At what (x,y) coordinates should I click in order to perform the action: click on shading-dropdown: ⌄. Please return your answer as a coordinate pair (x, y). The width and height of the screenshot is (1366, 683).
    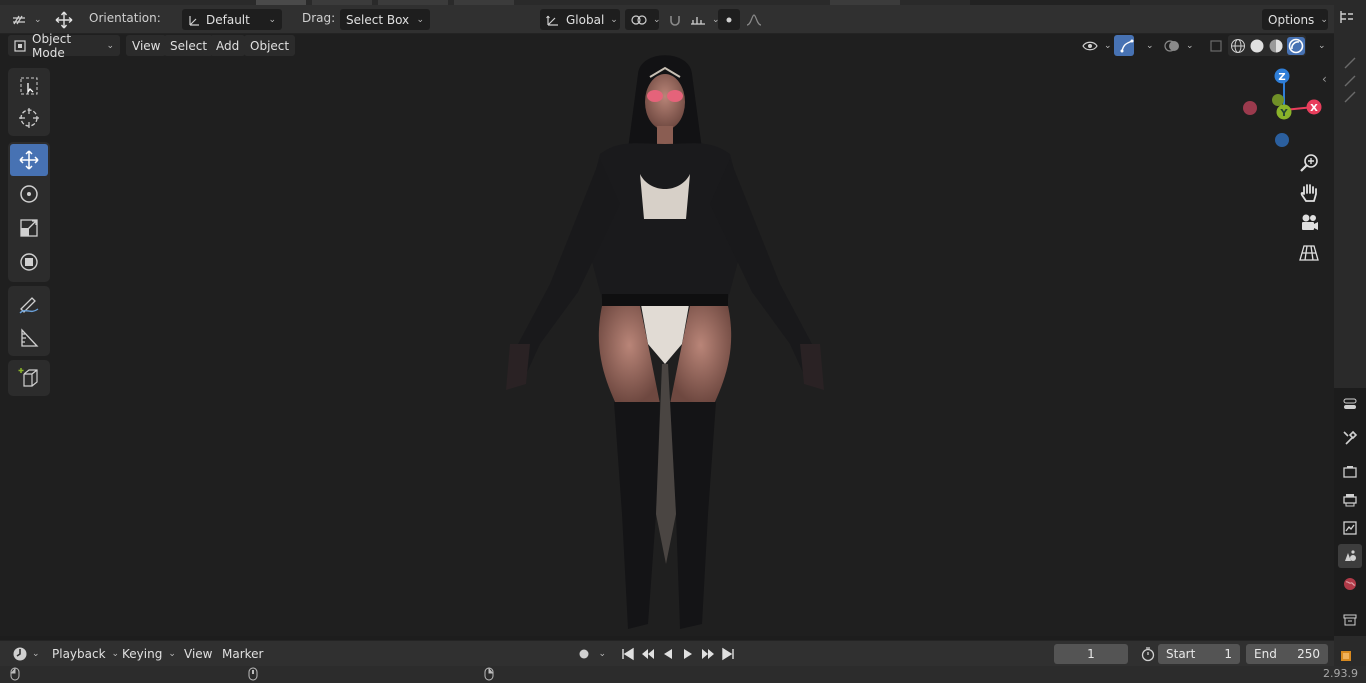
    Looking at the image, I should click on (1316, 45).